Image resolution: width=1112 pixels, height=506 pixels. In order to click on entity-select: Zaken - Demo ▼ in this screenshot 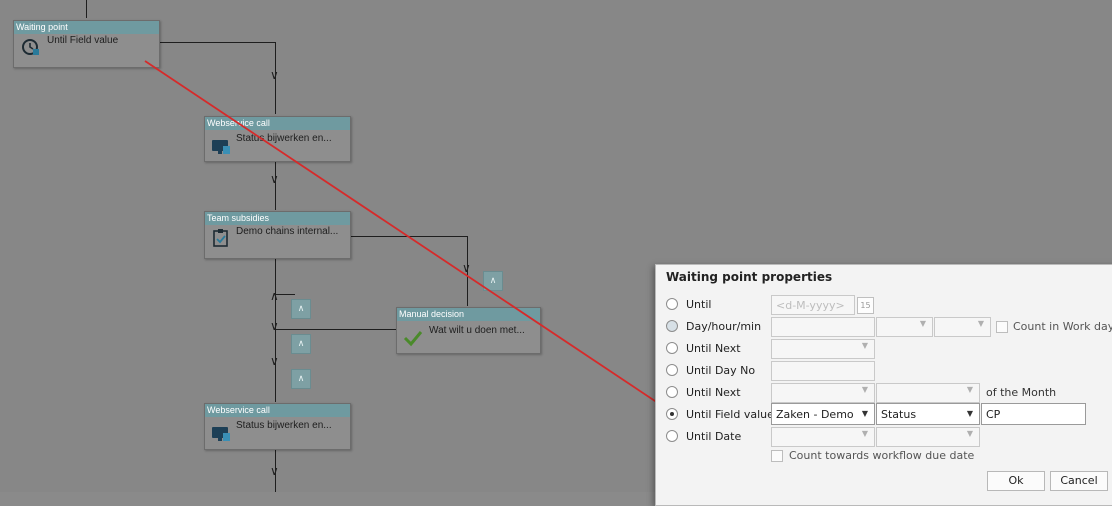, I will do `click(823, 414)`.